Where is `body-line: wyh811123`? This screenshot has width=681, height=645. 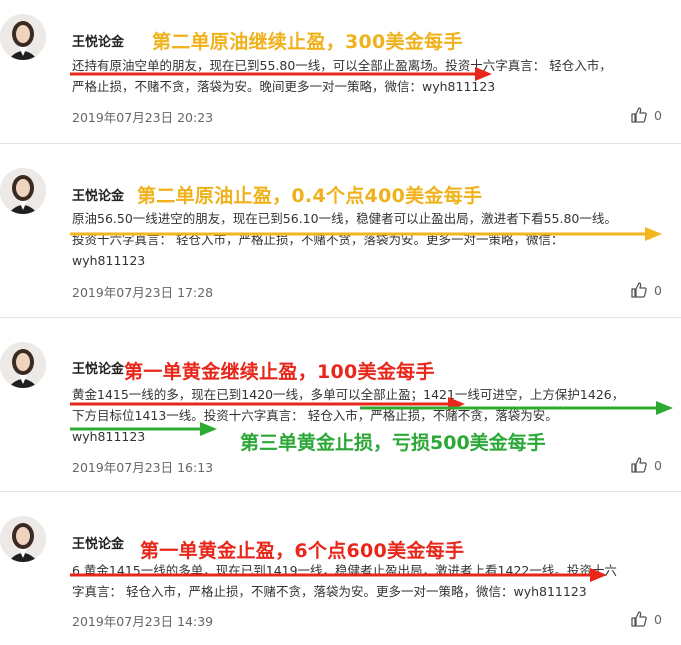 body-line: wyh811123 is located at coordinates (109, 260).